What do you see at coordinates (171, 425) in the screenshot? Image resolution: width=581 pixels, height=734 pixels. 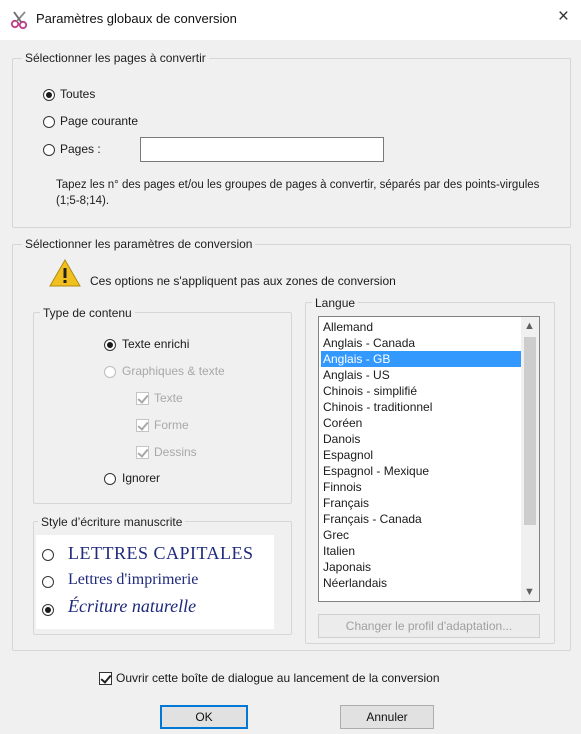 I see `checkbox-shape-label: Forme` at bounding box center [171, 425].